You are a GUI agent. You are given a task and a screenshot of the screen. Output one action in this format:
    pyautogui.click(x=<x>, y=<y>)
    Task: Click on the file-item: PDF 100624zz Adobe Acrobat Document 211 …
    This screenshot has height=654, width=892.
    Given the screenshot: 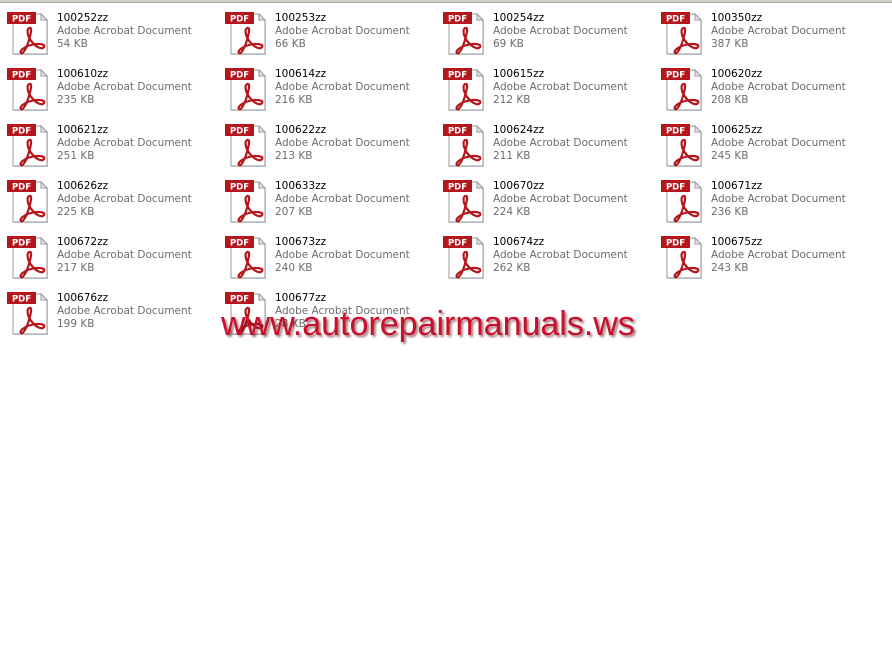 What is the action you would take?
    pyautogui.click(x=550, y=150)
    